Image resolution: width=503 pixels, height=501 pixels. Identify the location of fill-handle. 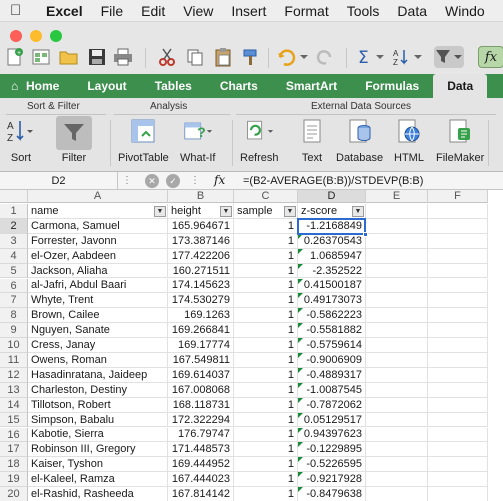
(365, 234).